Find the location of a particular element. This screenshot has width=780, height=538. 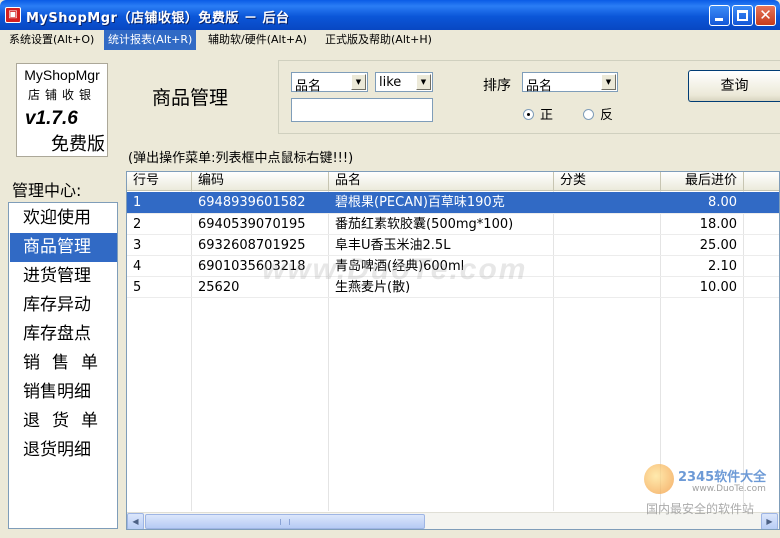

sidebar-item-stock-count: 库存盘点 is located at coordinates (63, 334).